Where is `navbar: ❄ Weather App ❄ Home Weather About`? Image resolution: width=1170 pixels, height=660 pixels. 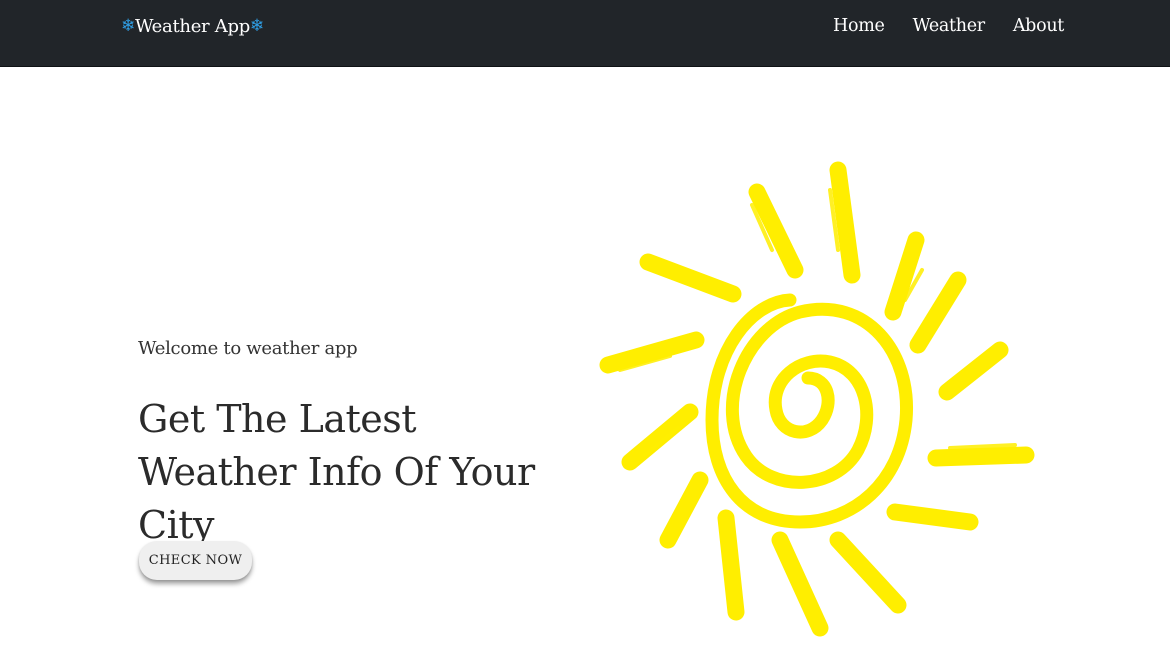
navbar: ❄ Weather App ❄ Home Weather About is located at coordinates (585, 33).